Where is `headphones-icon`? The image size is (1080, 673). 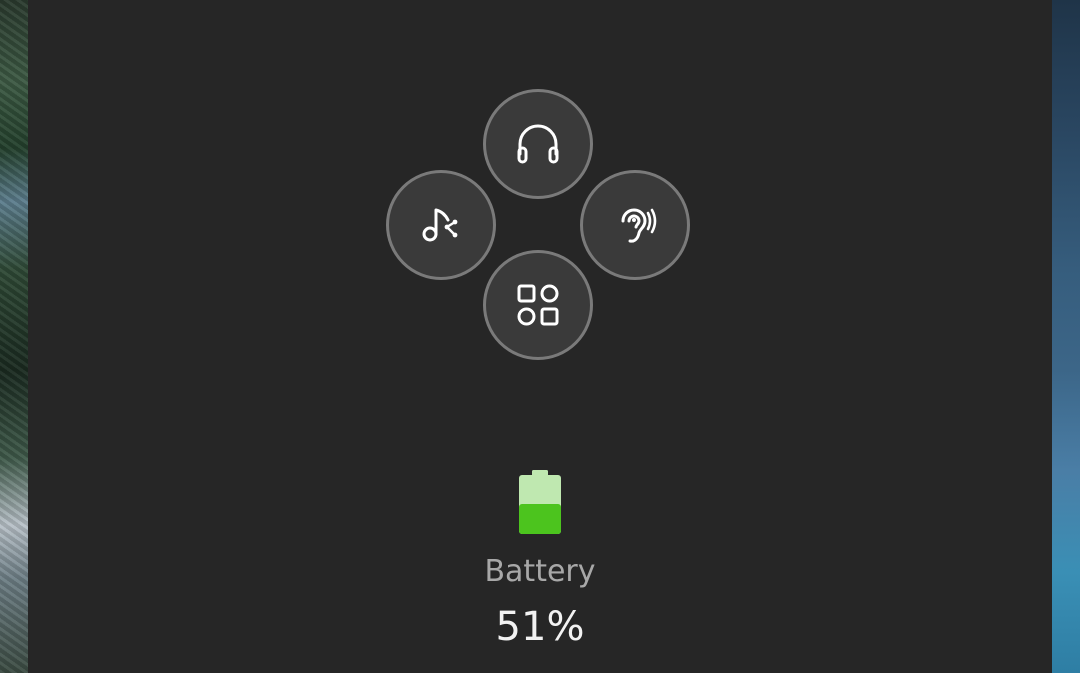 headphones-icon is located at coordinates (538, 144).